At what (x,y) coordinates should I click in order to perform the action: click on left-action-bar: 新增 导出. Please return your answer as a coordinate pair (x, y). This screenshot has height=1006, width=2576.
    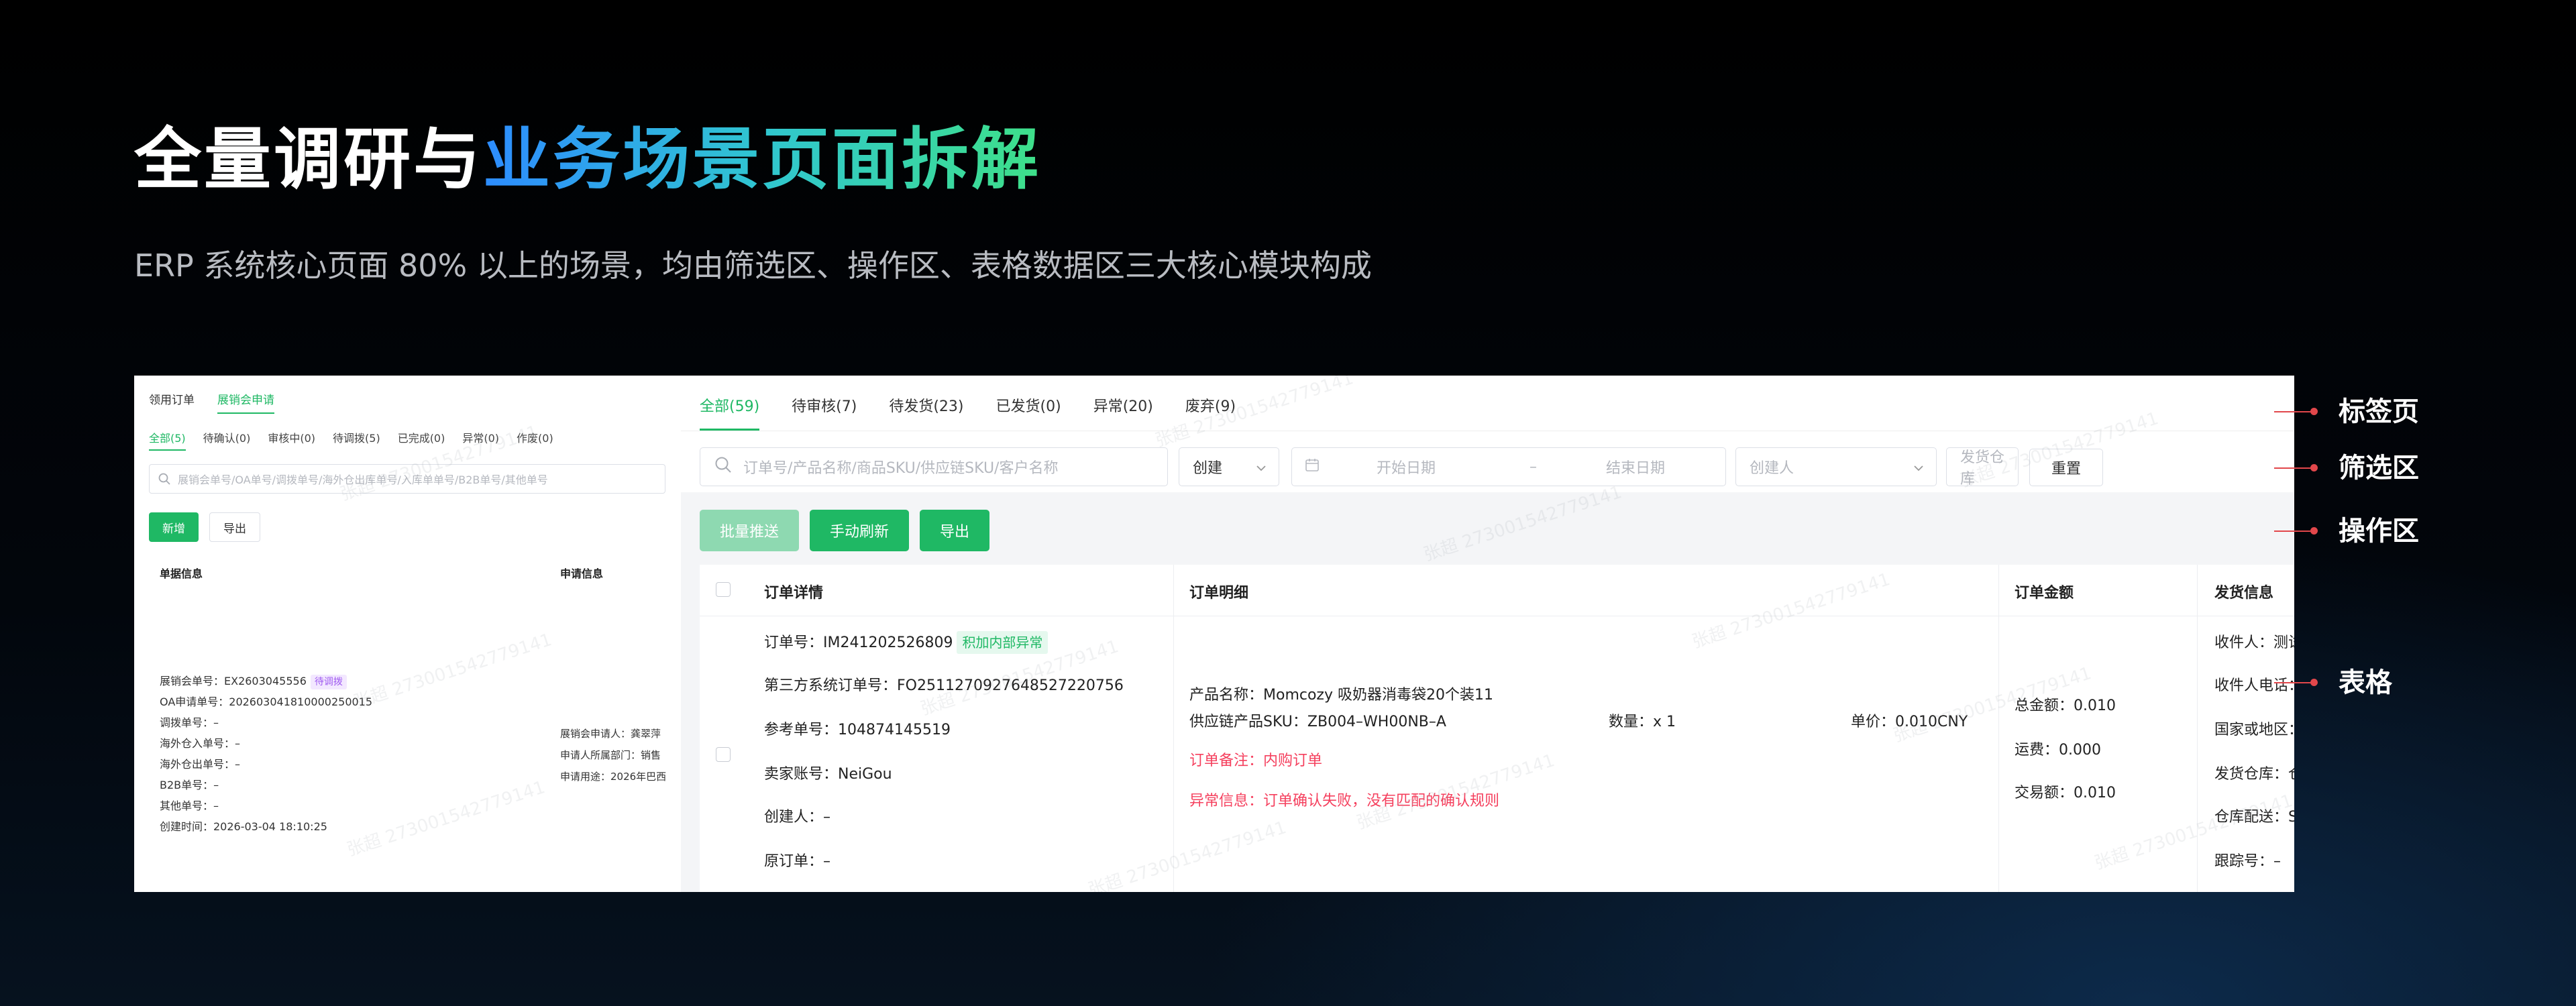
    Looking at the image, I should click on (204, 527).